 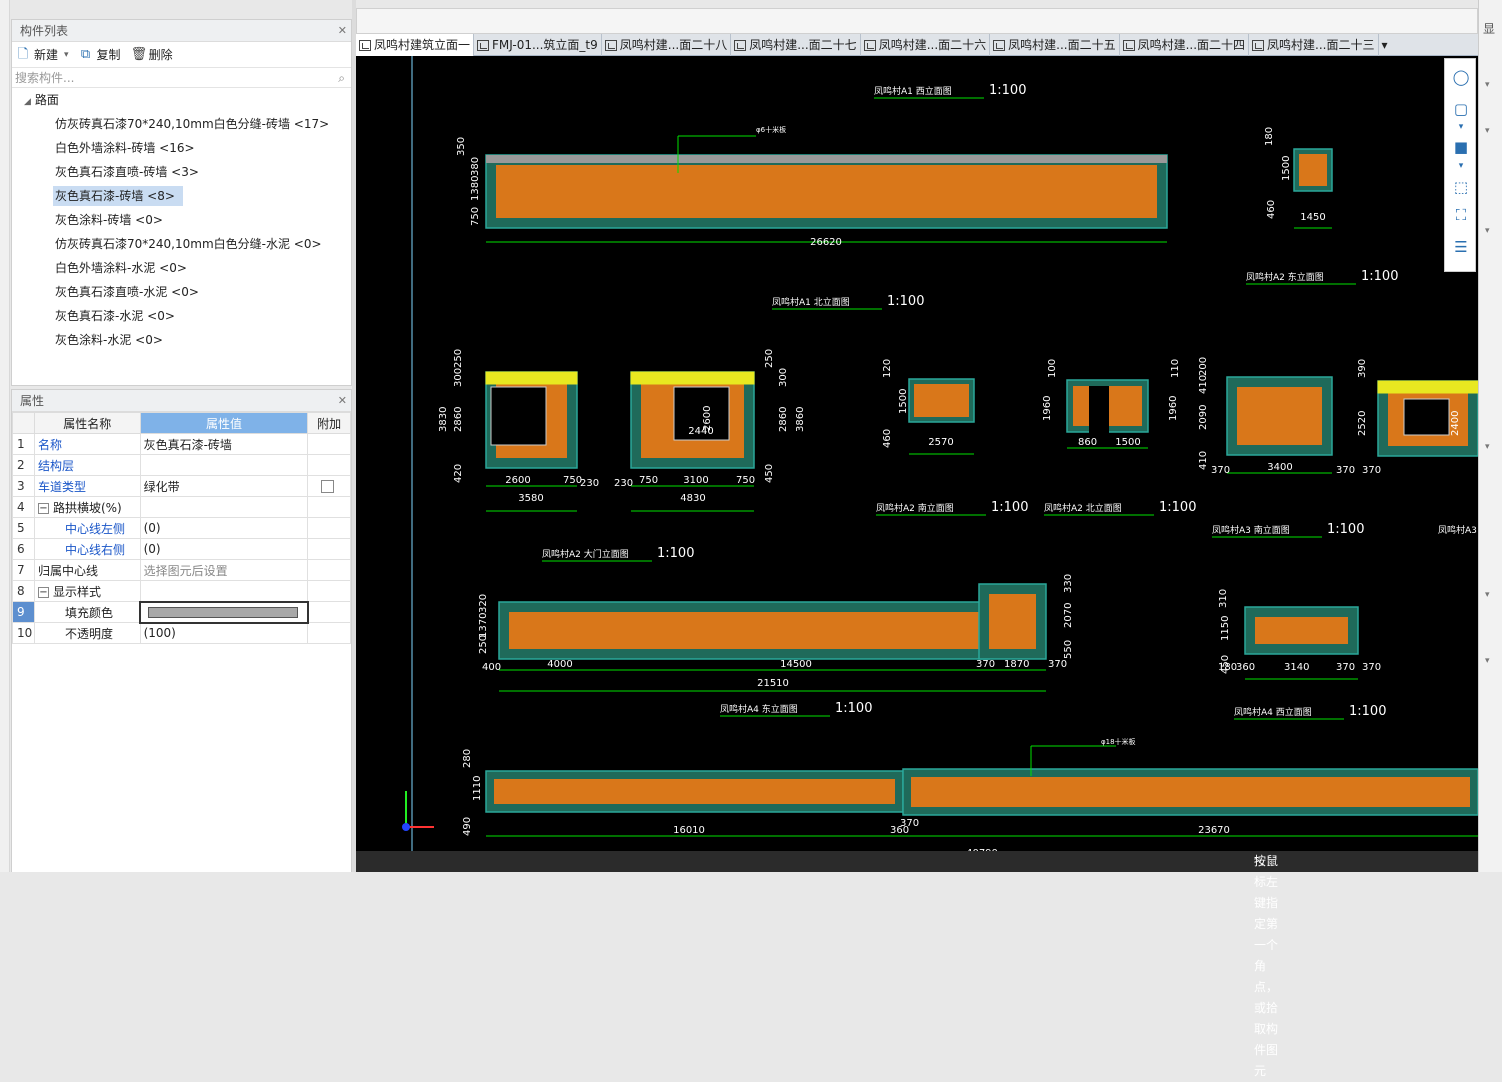 What do you see at coordinates (1175, 368) in the screenshot?
I see `dimension-text: 110` at bounding box center [1175, 368].